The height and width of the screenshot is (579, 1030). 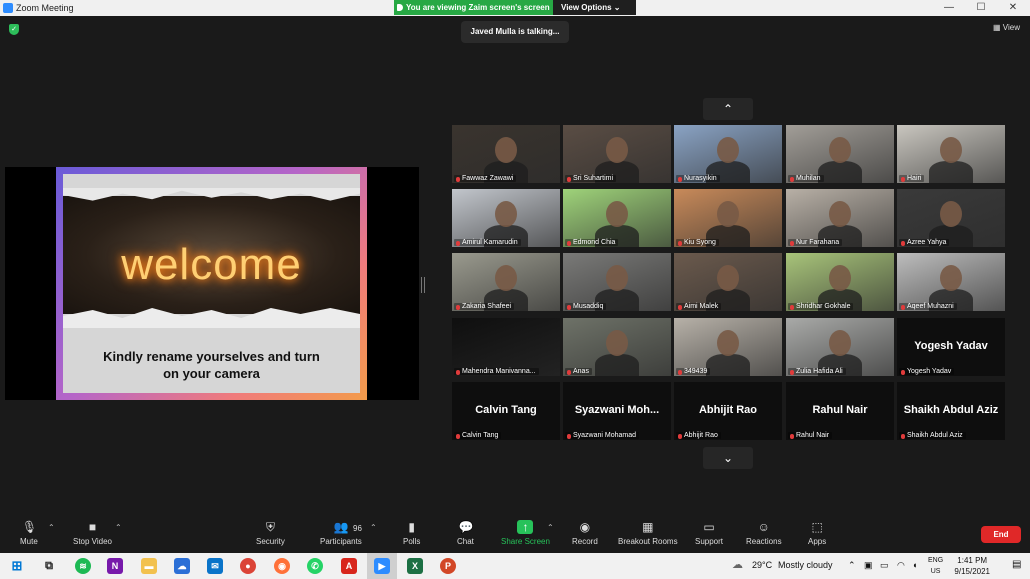 I want to click on minimize-button: —, so click(x=949, y=8).